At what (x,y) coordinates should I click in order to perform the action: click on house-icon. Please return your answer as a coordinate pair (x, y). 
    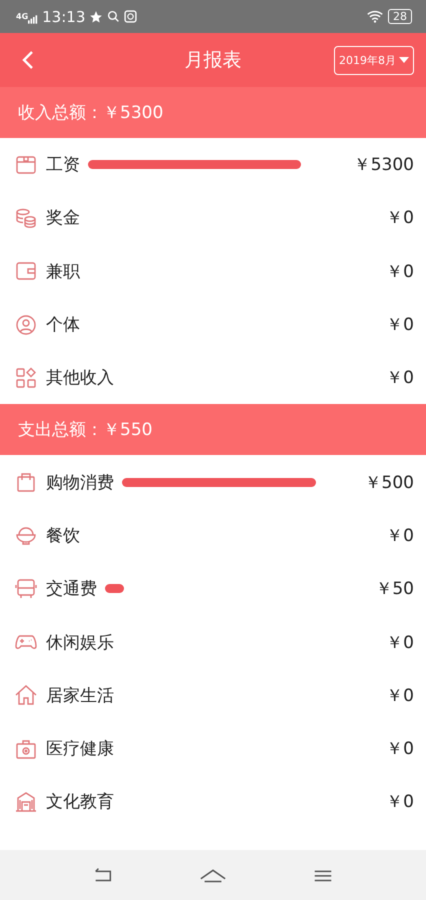
    Looking at the image, I should click on (26, 695).